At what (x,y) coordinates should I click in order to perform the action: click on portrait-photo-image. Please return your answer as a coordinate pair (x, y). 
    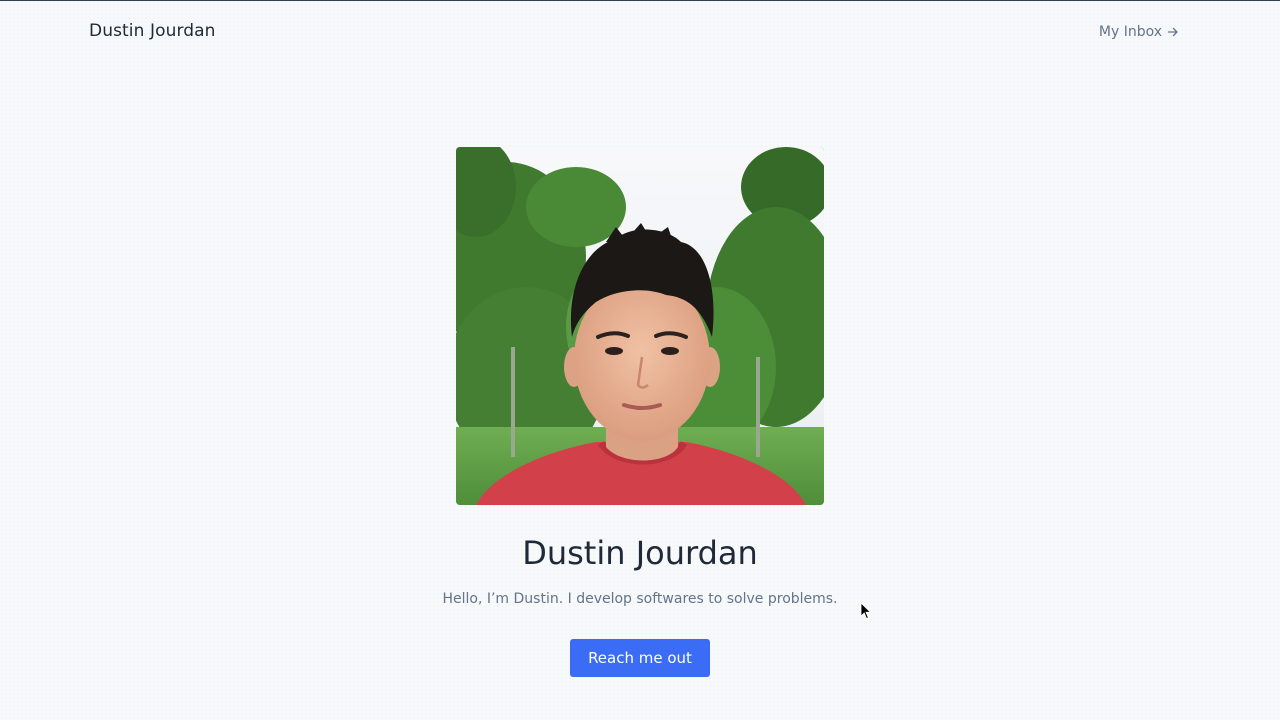
    Looking at the image, I should click on (640, 326).